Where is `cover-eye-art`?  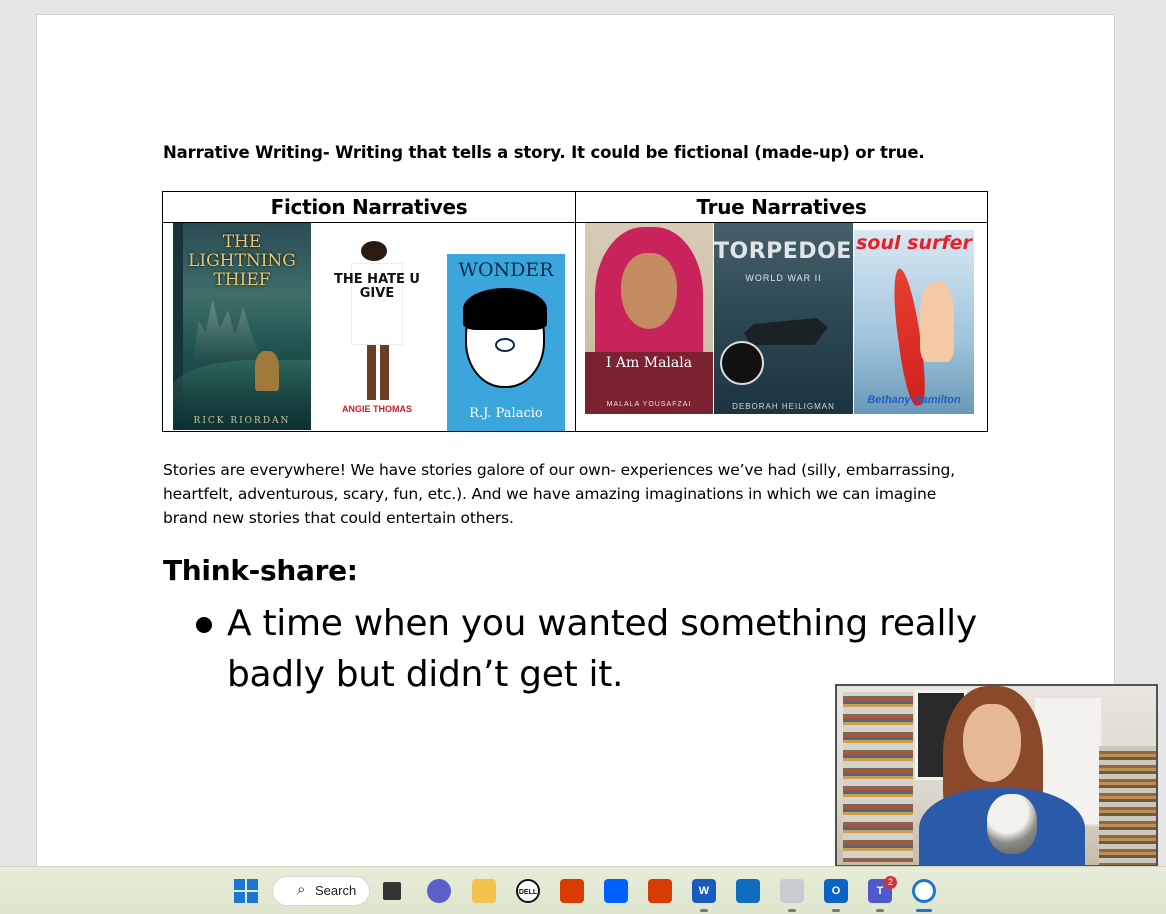 cover-eye-art is located at coordinates (505, 345).